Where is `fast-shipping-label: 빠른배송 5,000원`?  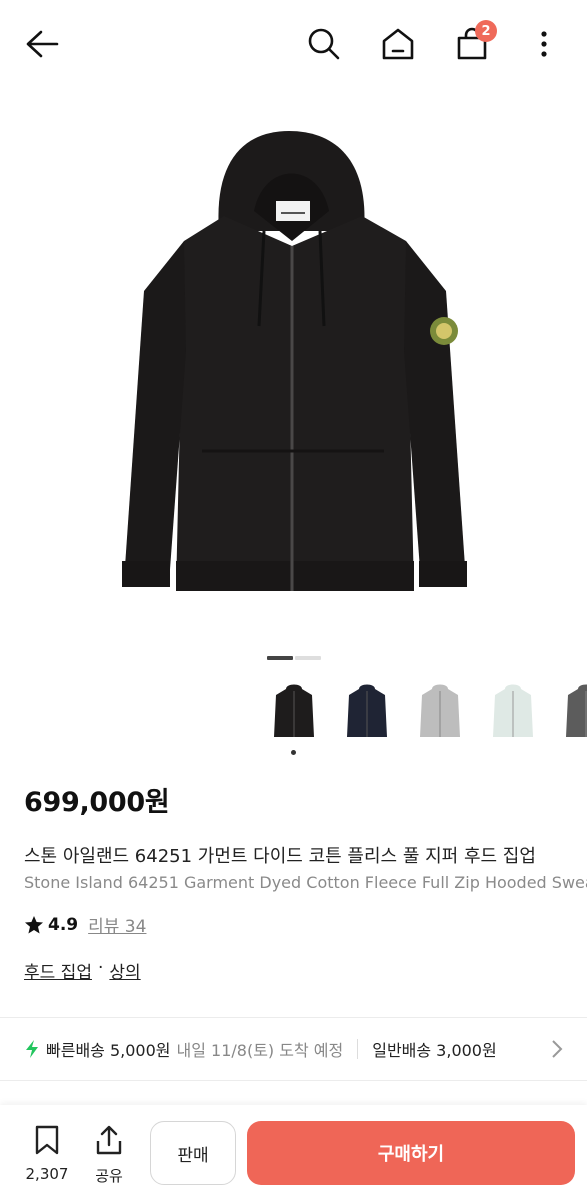
fast-shipping-label: 빠른배송 5,000원 is located at coordinates (108, 1050).